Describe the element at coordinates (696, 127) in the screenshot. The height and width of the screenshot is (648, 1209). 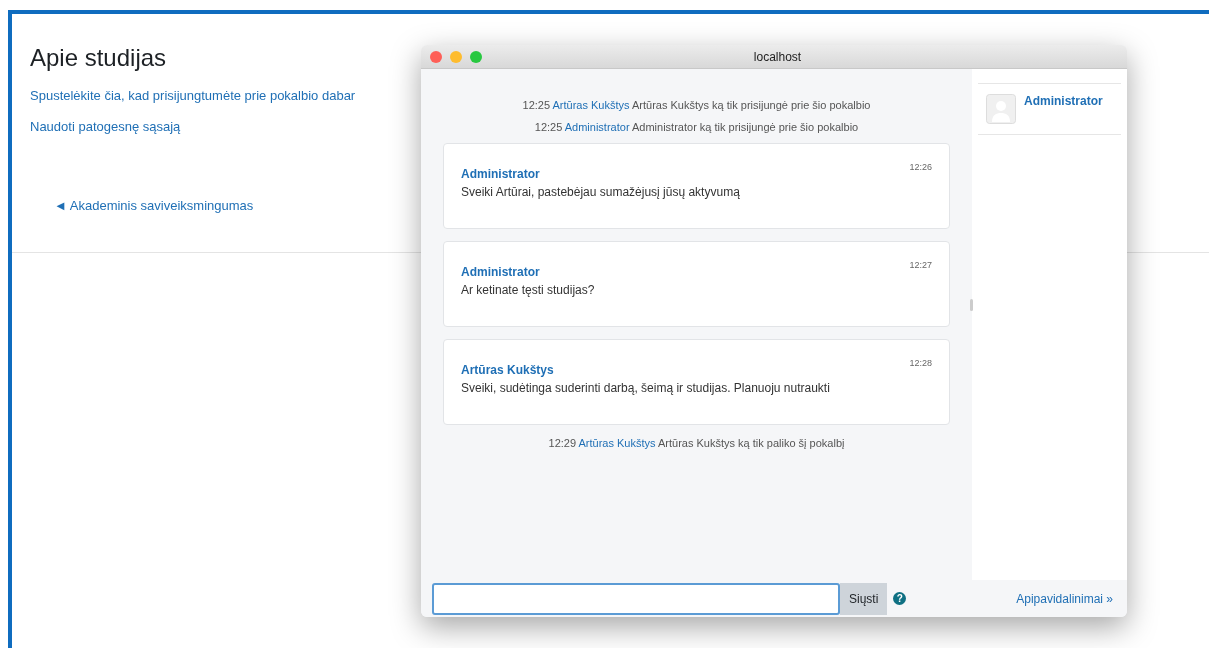
I see `system-message: 12:25 Administrator Administrator ką tik prisijungė prie šio pokalbio` at that location.